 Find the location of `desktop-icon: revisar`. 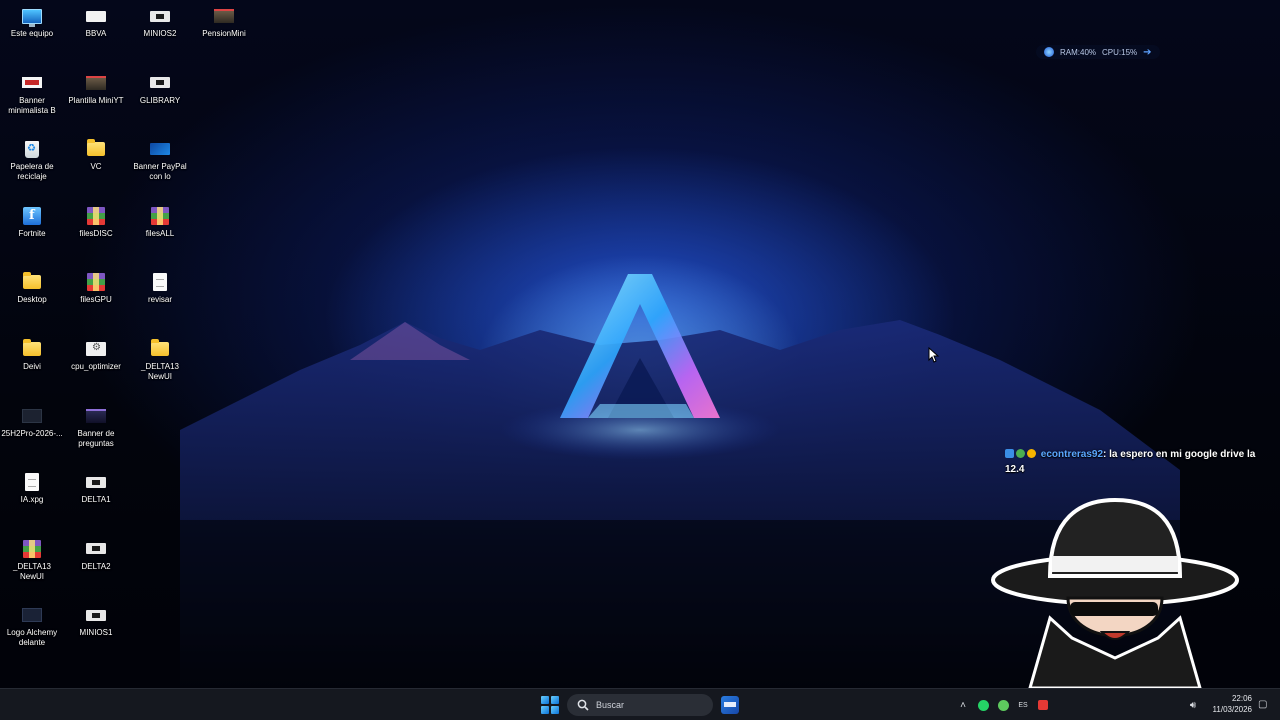

desktop-icon: revisar is located at coordinates (160, 288).